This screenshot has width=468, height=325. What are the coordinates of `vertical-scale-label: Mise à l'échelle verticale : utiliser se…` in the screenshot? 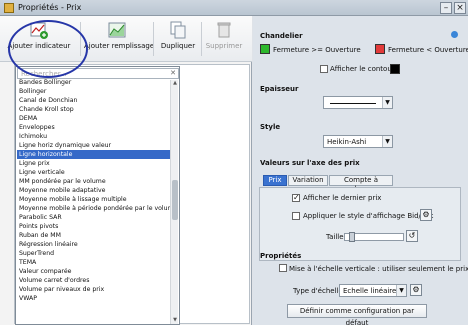 It's located at (378, 269).